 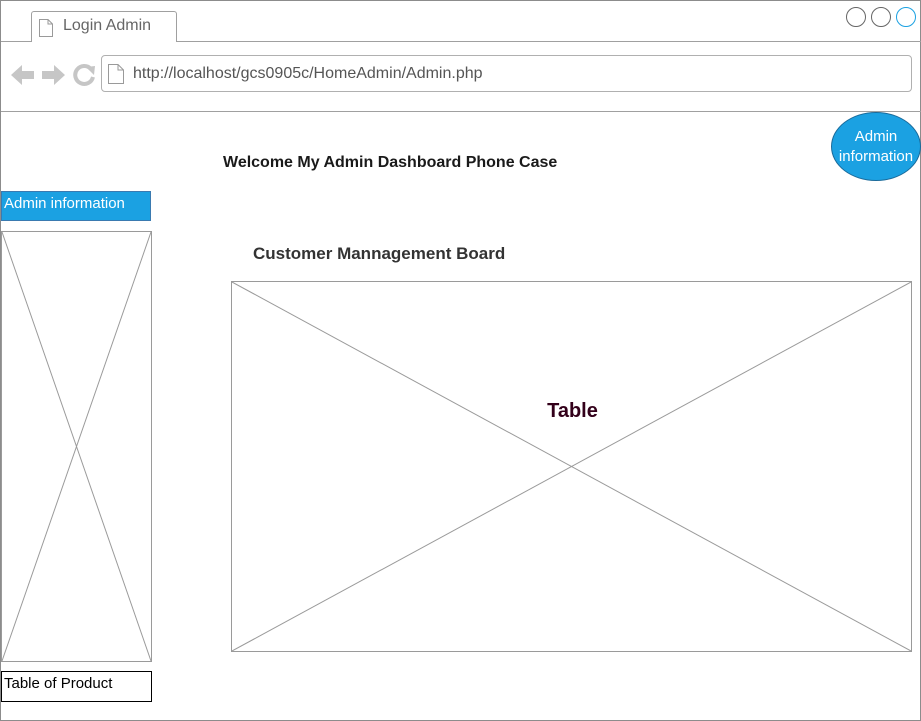 I want to click on product-table-link: Table of Product, so click(x=76, y=686).